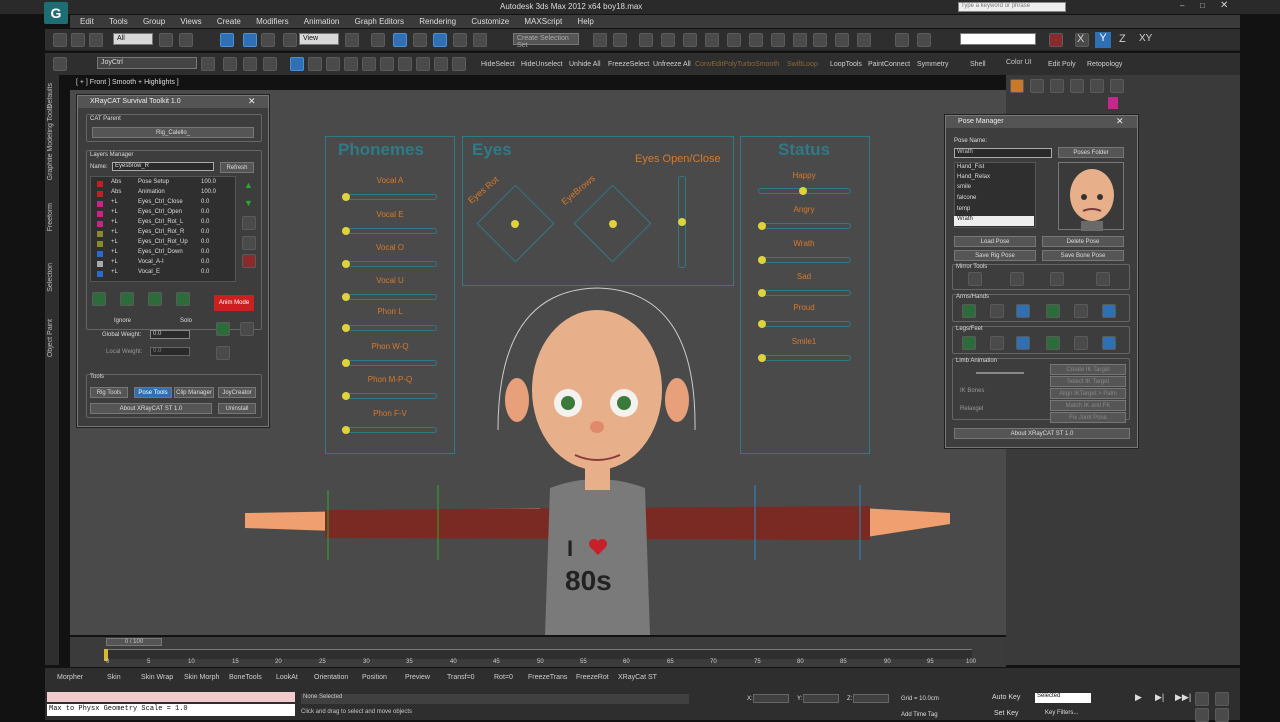  Describe the element at coordinates (461, 677) in the screenshot. I see `shelf-transf0: Transf=0` at that location.